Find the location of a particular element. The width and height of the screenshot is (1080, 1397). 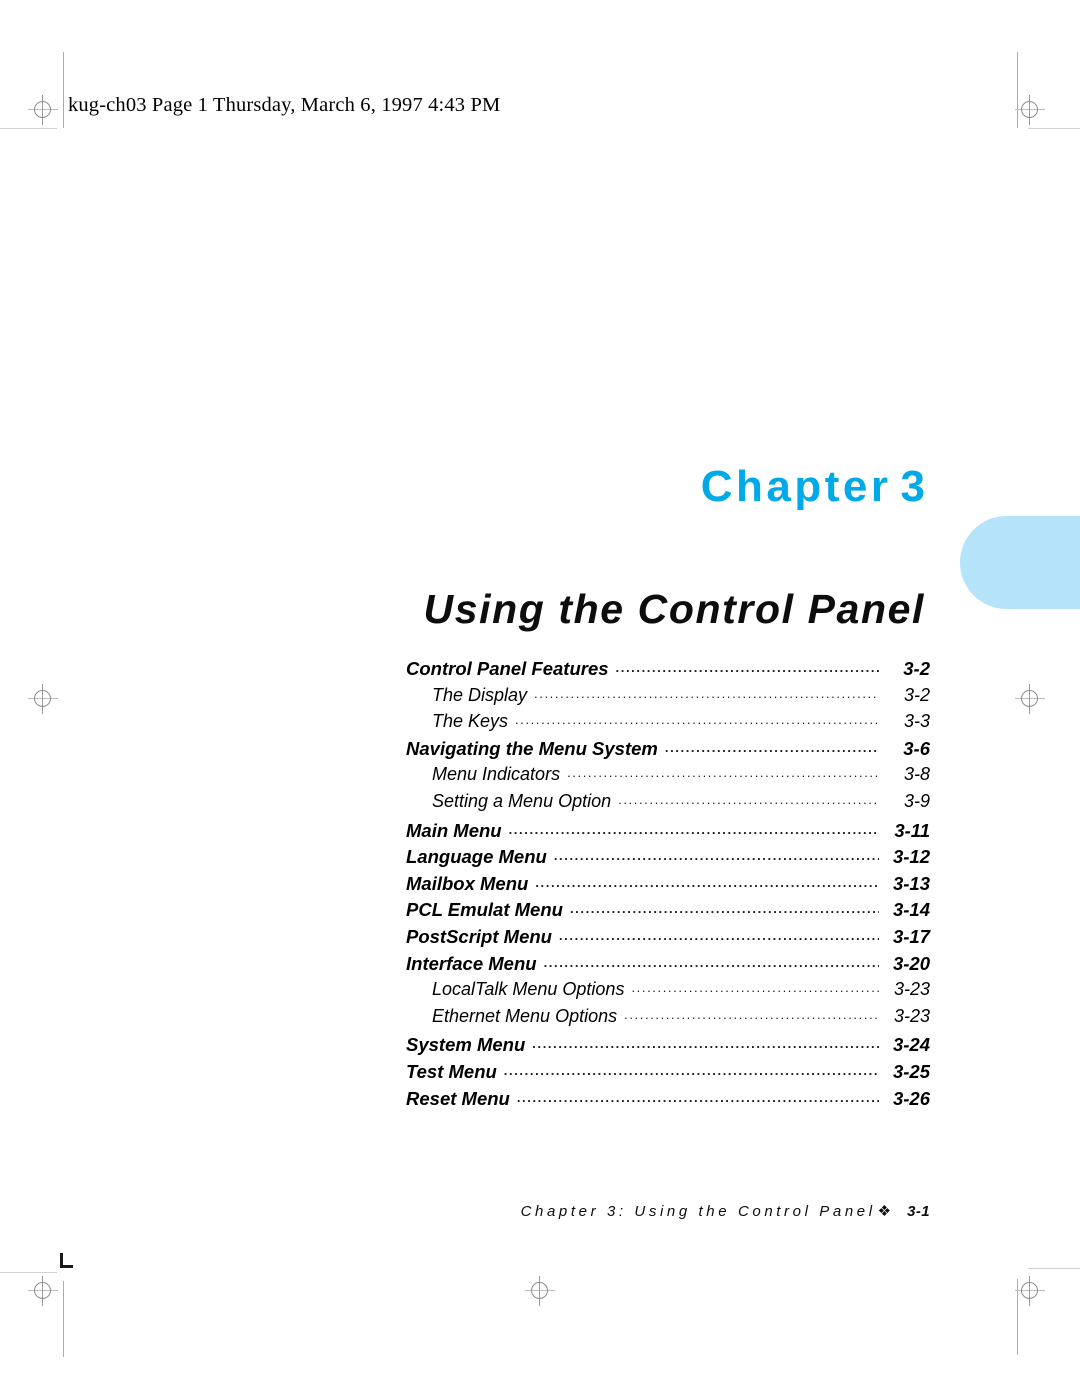

toc-entry-label: Reset Menu is located at coordinates (458, 1098).